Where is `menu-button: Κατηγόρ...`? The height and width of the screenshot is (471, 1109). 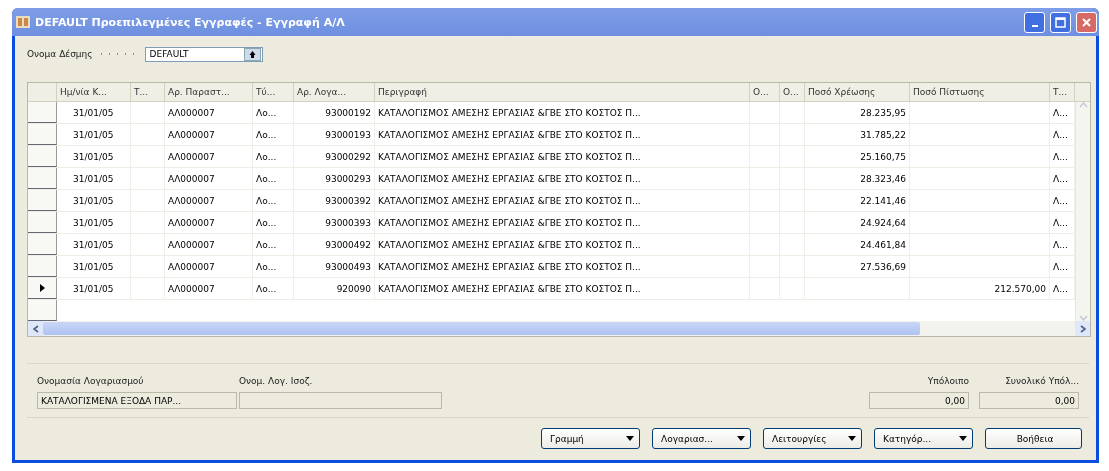
menu-button: Κατηγόρ... is located at coordinates (923, 438).